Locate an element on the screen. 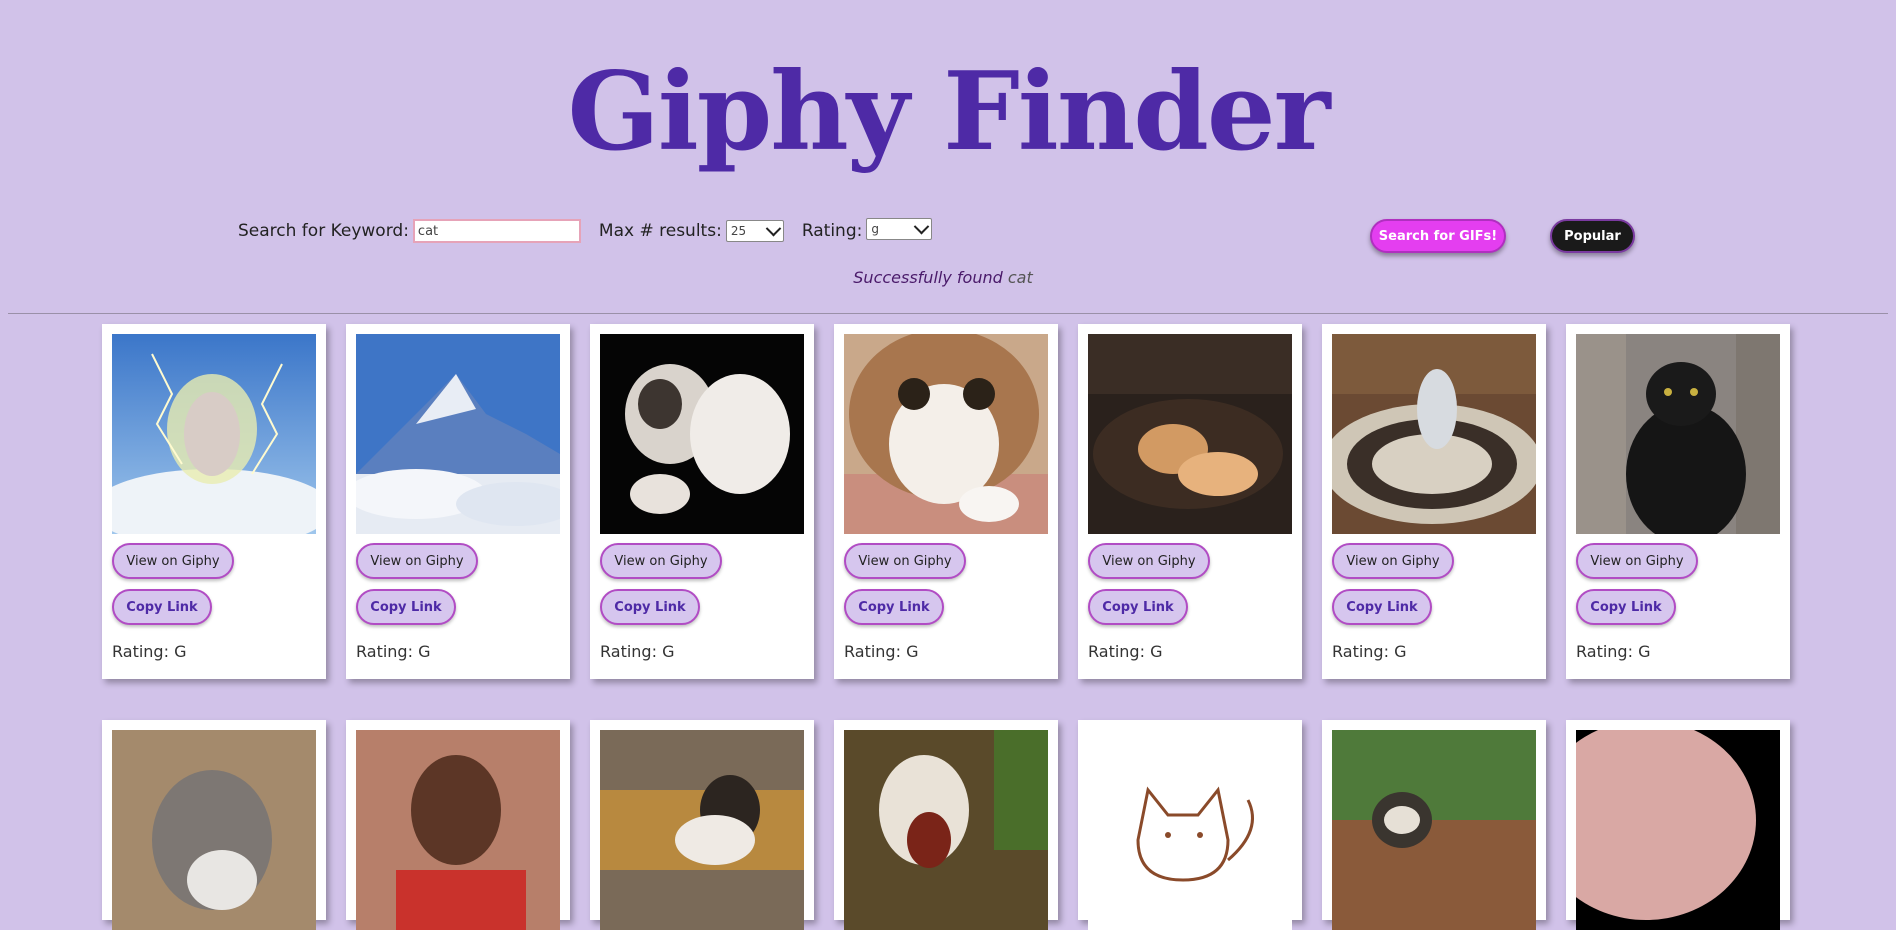 This screenshot has height=930, width=1896. rating-value: g is located at coordinates (875, 229).